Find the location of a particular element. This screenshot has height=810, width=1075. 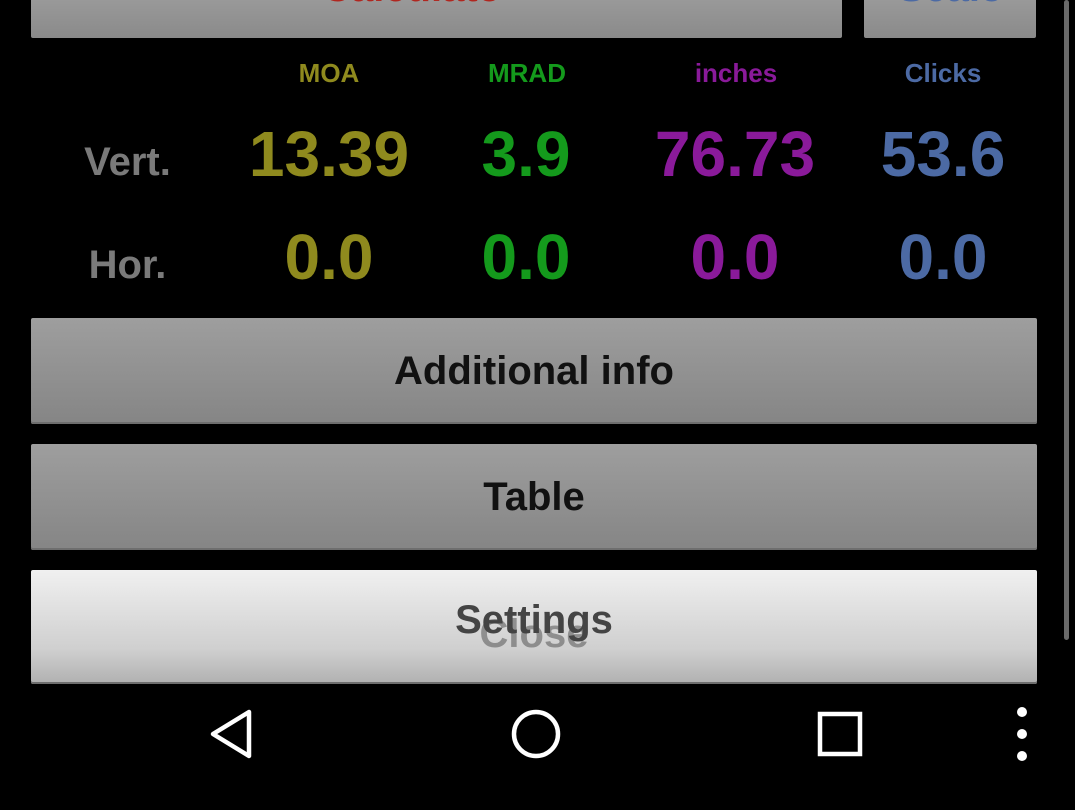

calculate-button-label: Calculate is located at coordinates (411, 4).